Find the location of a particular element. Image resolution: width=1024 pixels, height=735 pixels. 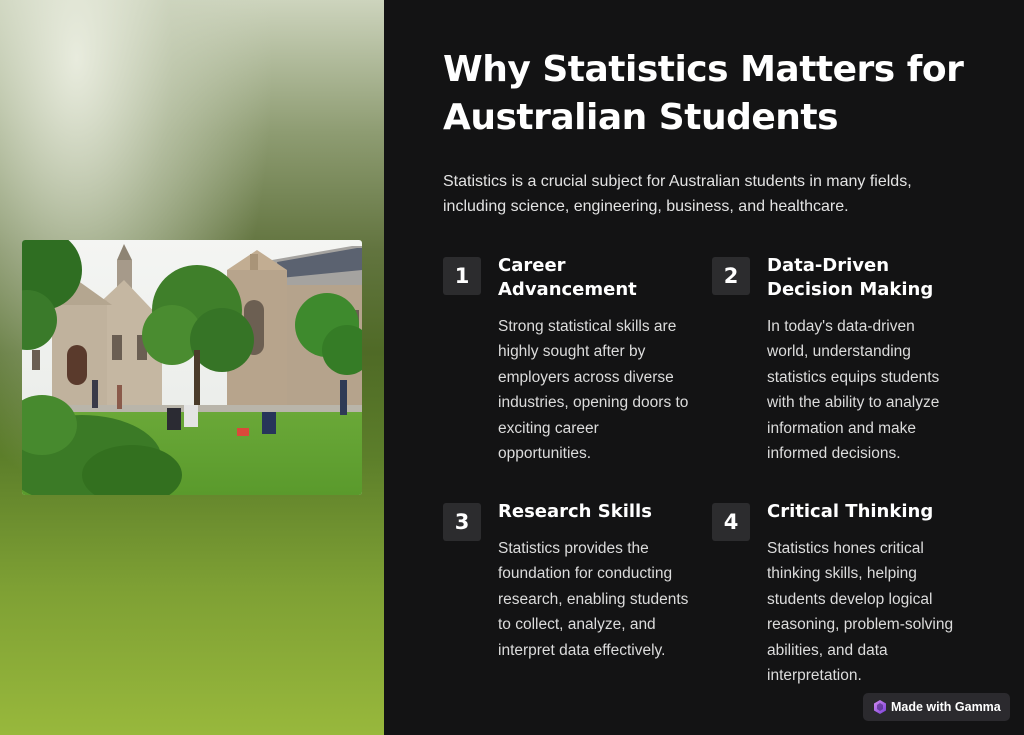

reason-description-line: highly sought after by is located at coordinates (572, 352).